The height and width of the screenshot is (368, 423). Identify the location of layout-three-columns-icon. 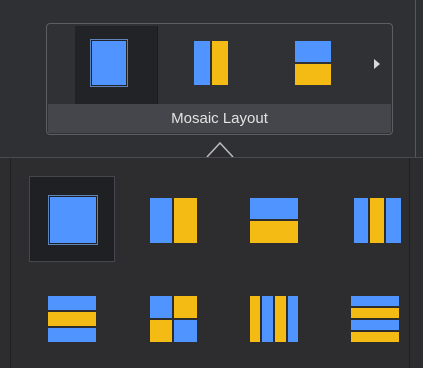
(377, 220).